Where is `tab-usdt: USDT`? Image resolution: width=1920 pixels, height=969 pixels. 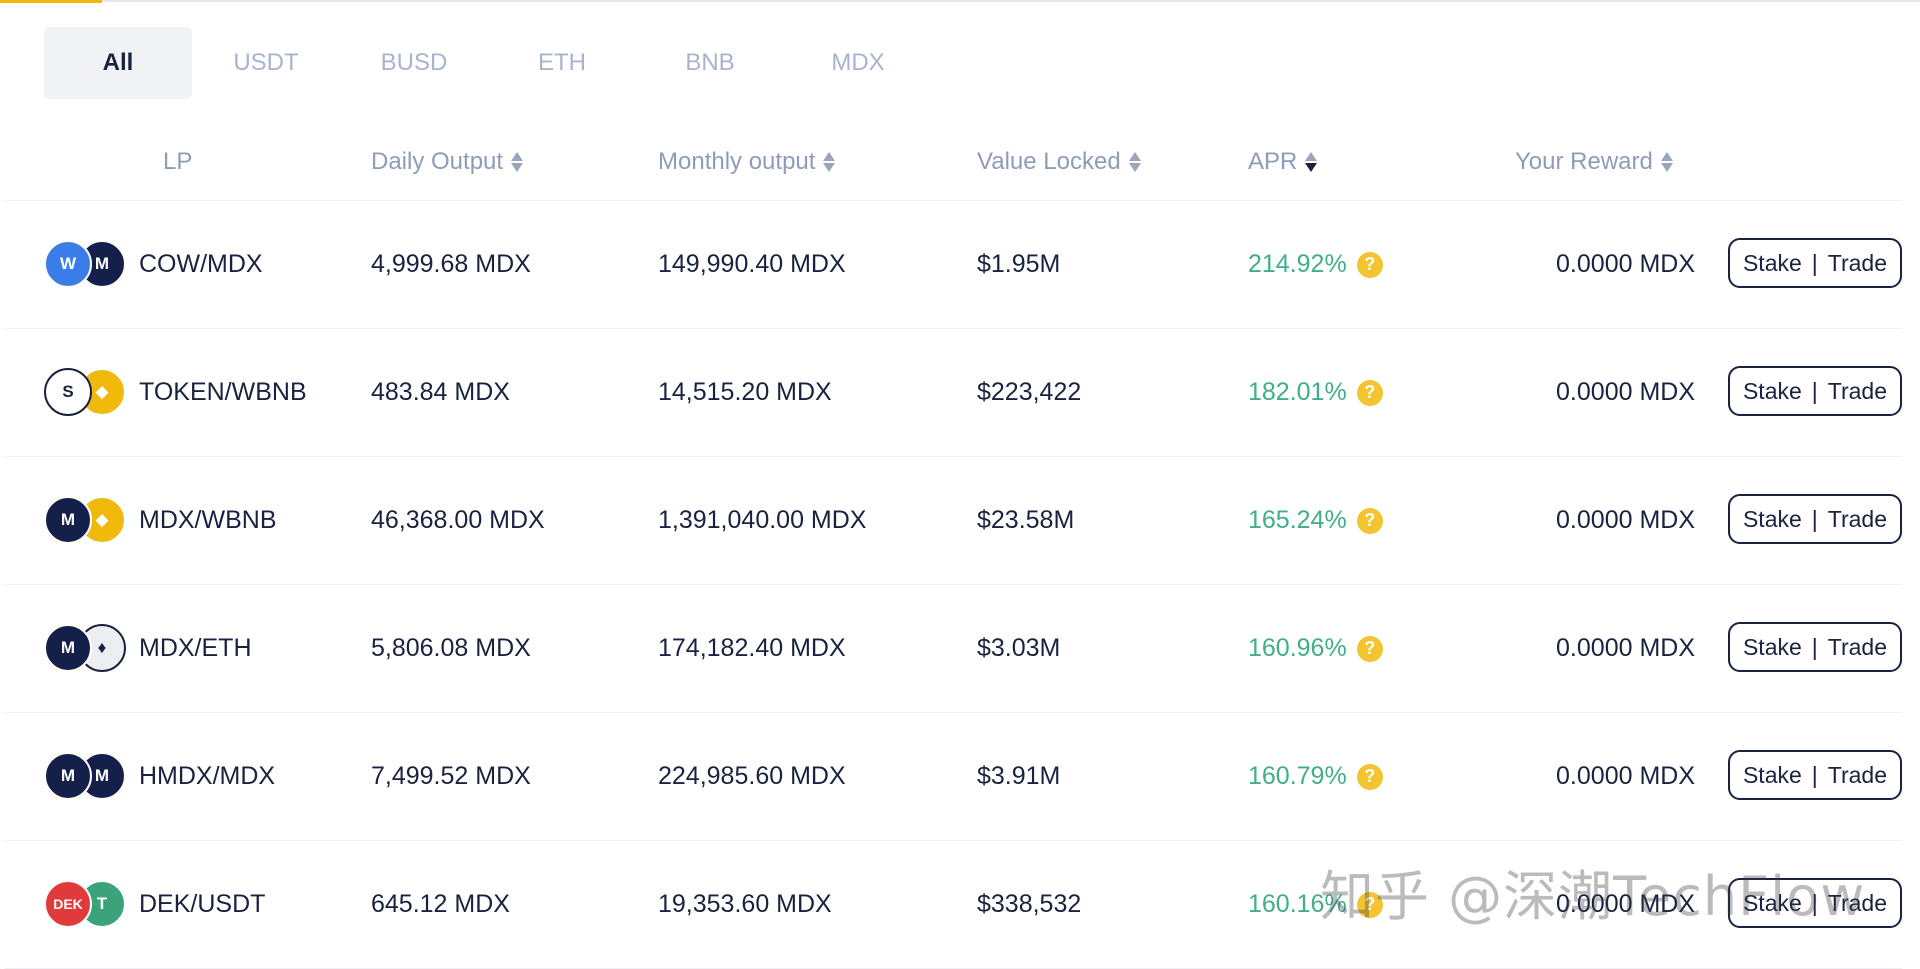
tab-usdt: USDT is located at coordinates (266, 63).